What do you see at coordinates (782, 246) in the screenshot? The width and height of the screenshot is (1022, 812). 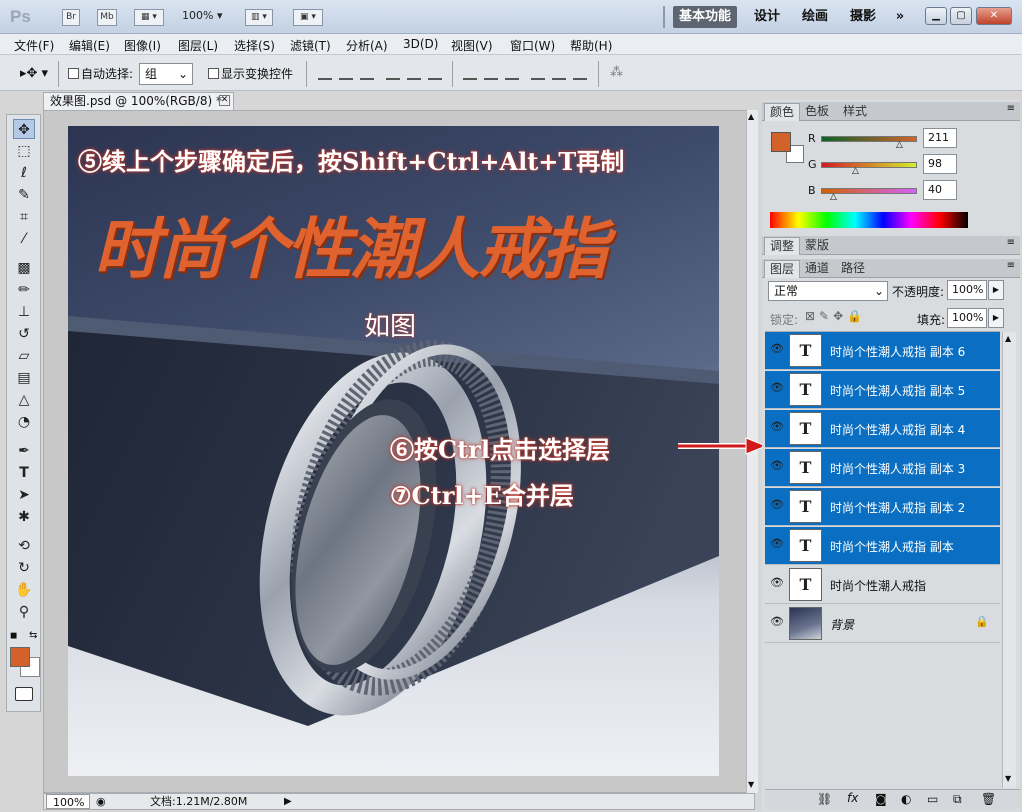 I see `tab-adjustments: 调整` at bounding box center [782, 246].